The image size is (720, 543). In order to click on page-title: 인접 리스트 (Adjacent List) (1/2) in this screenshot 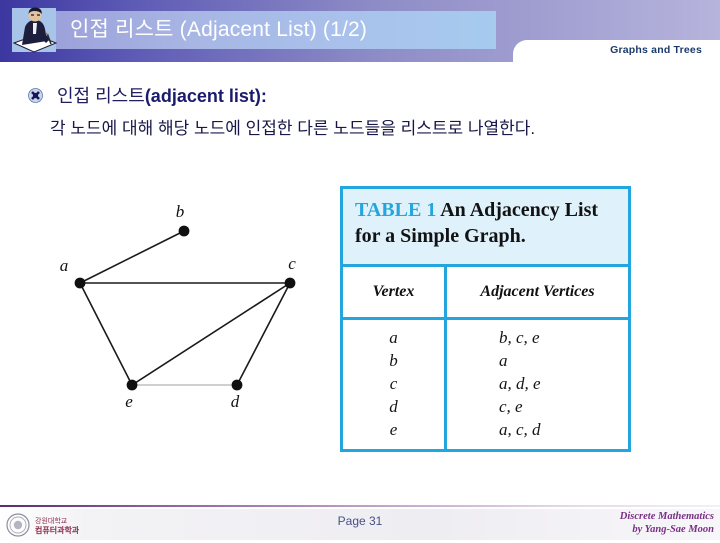, I will do `click(219, 29)`.